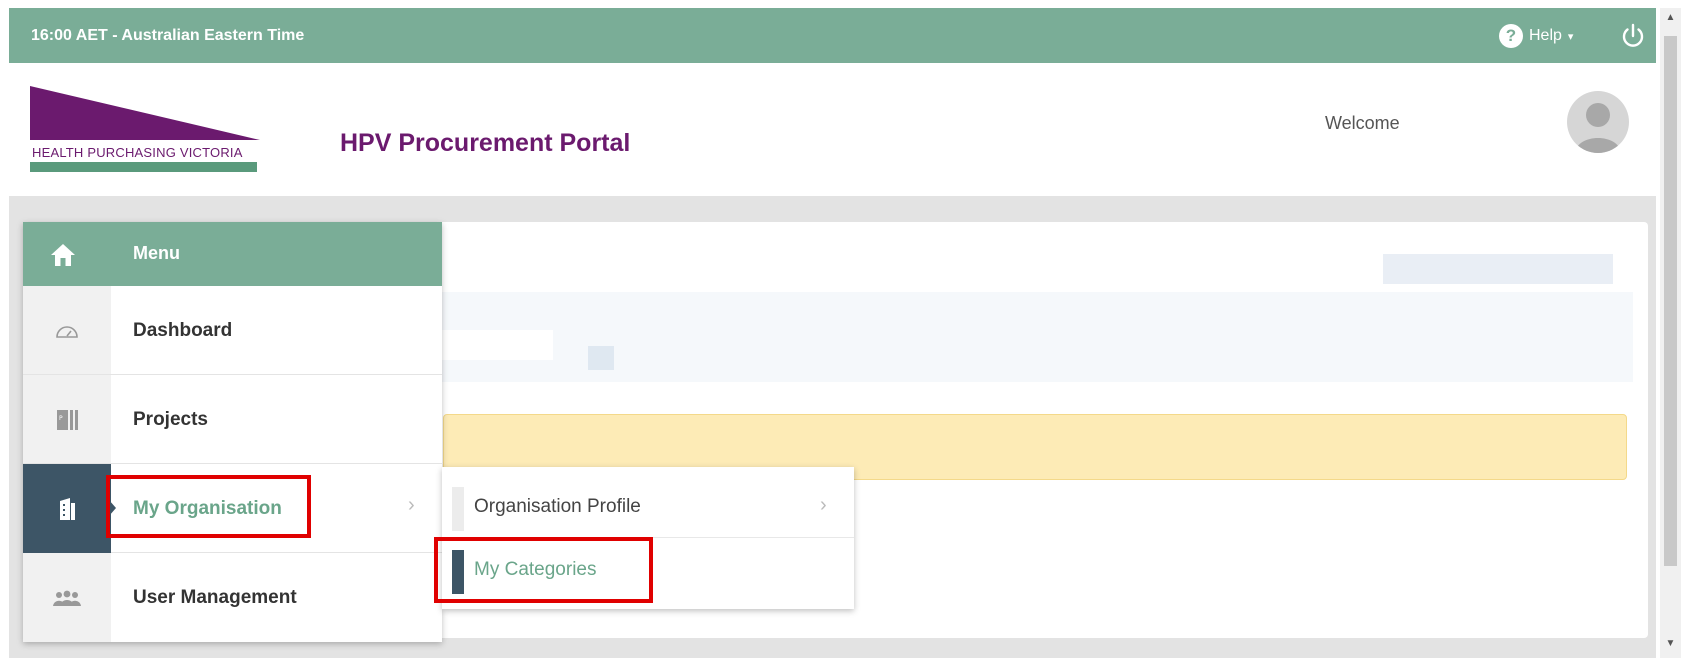 The height and width of the screenshot is (658, 1681). I want to click on users-icon, so click(67, 598).